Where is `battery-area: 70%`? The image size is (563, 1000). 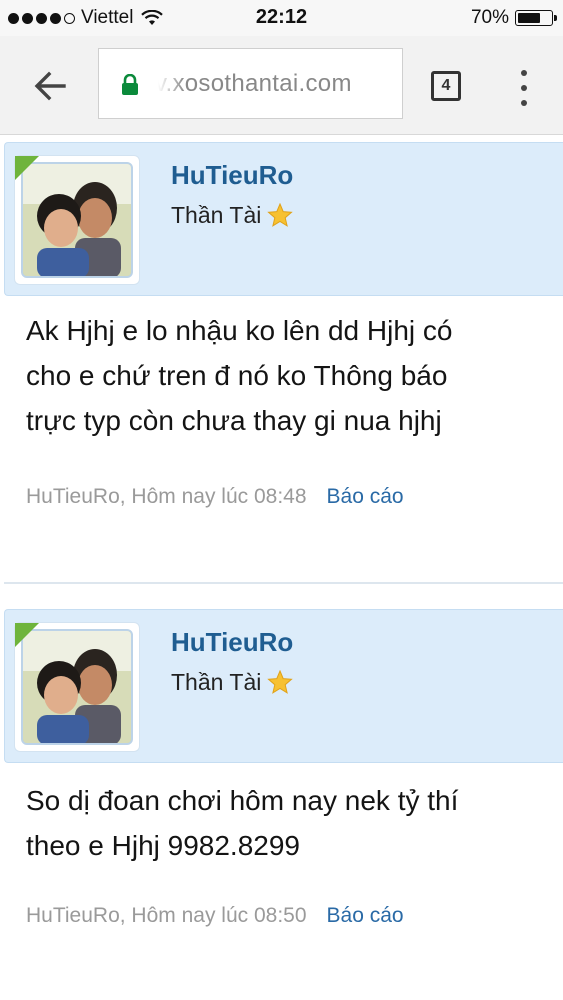
battery-area: 70% is located at coordinates (513, 18).